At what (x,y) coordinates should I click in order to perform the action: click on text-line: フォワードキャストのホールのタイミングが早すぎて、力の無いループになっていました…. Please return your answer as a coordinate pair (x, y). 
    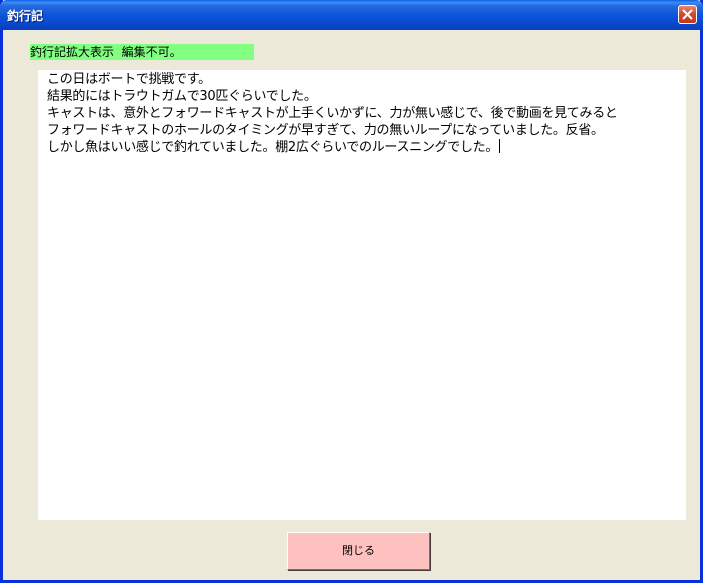
    Looking at the image, I should click on (325, 130).